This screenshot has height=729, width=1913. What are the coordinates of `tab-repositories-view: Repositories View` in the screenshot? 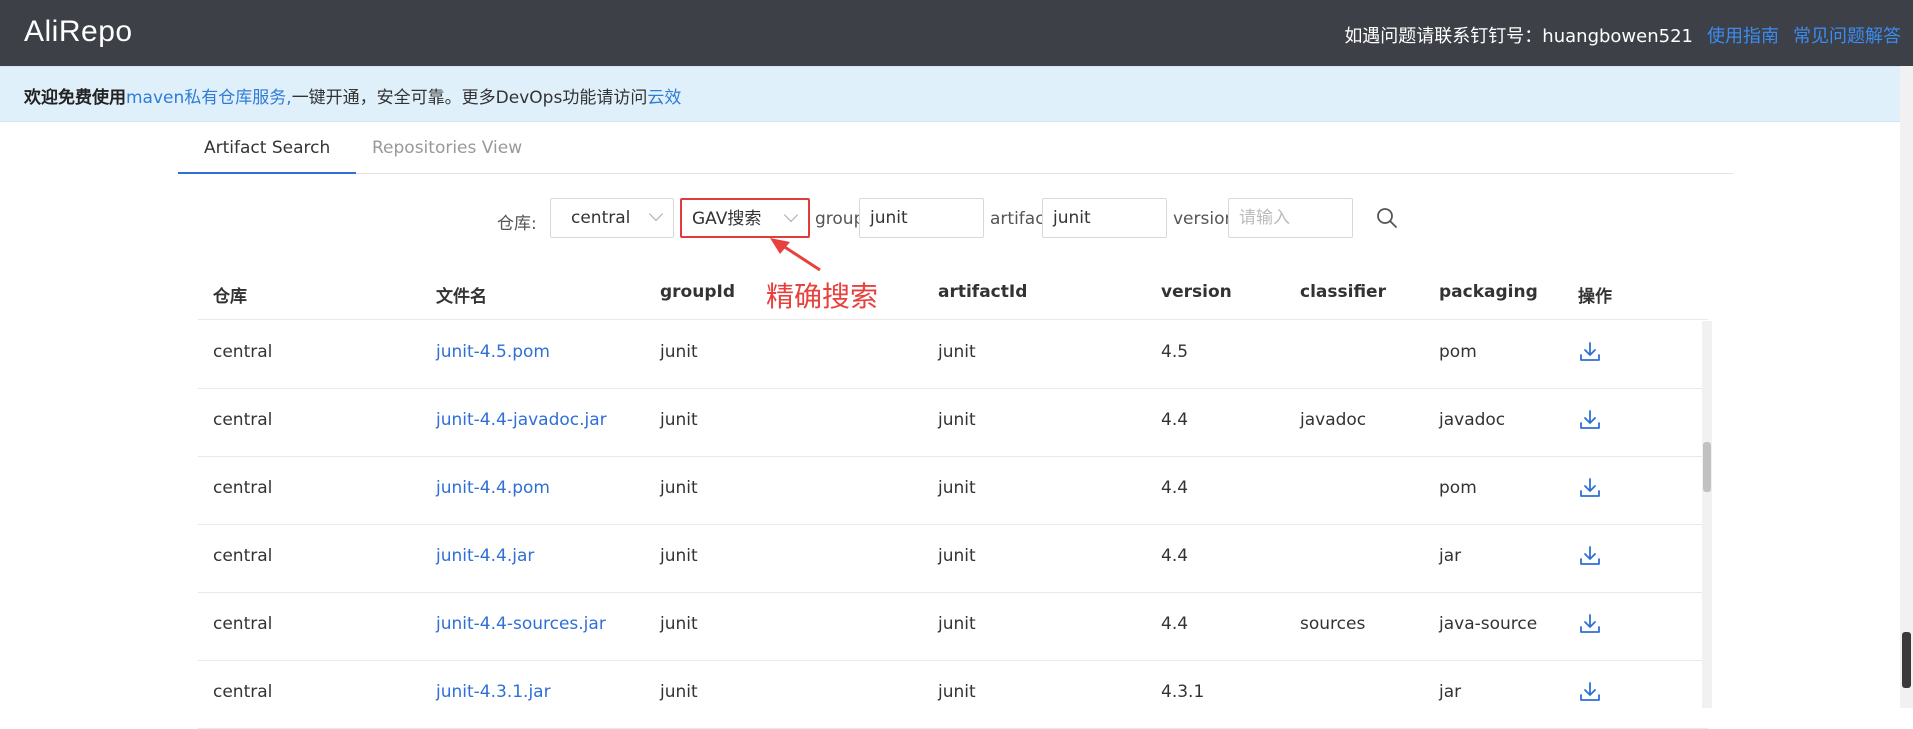 It's located at (447, 156).